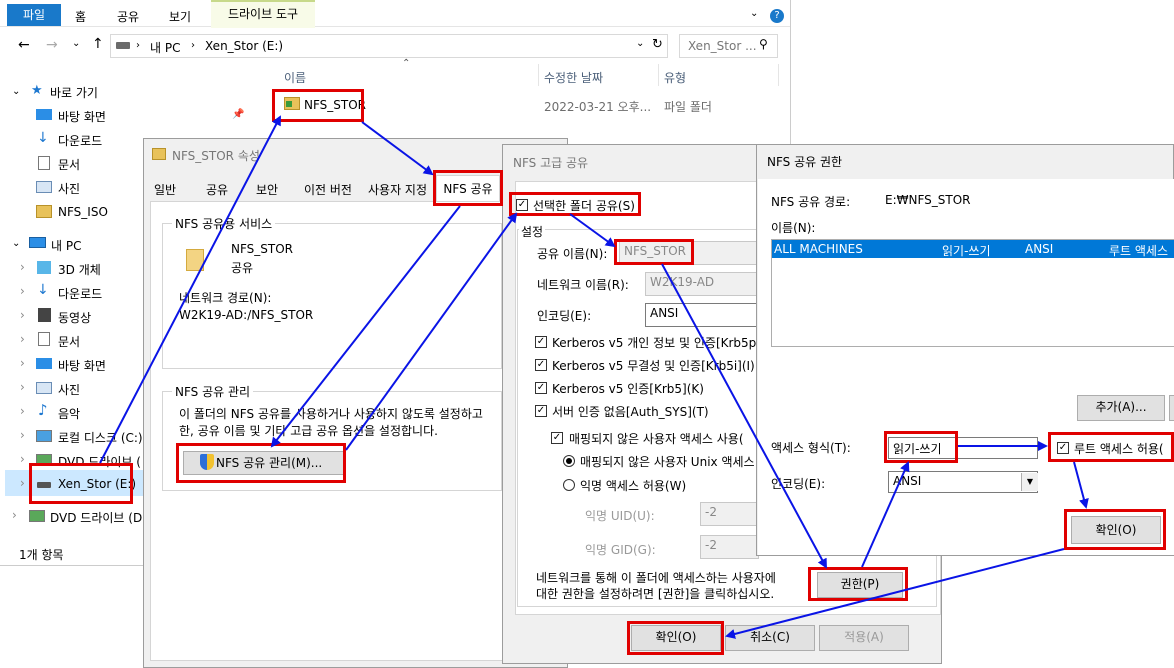 The width and height of the screenshot is (1174, 668). I want to click on arrow-file-to-tab, so click(397, 148).